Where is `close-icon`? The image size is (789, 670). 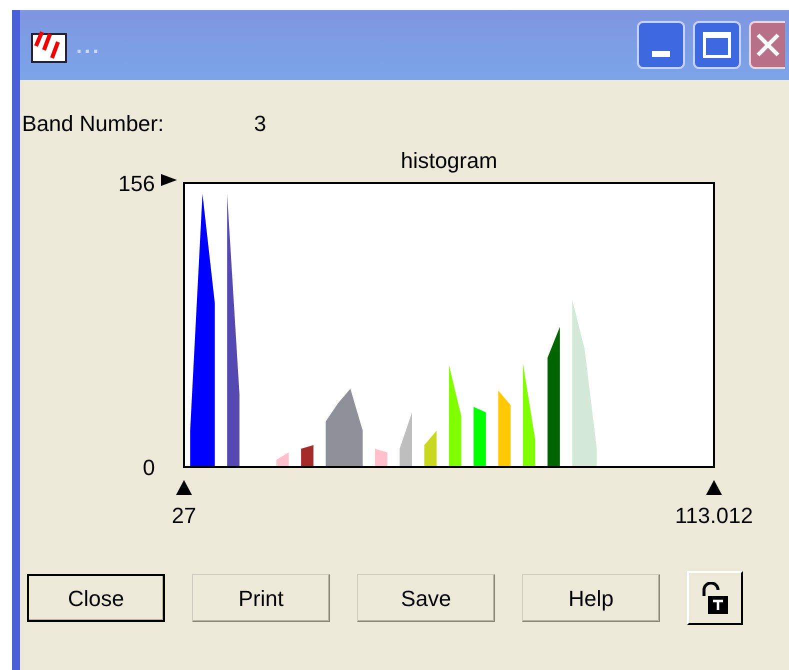 close-icon is located at coordinates (768, 45).